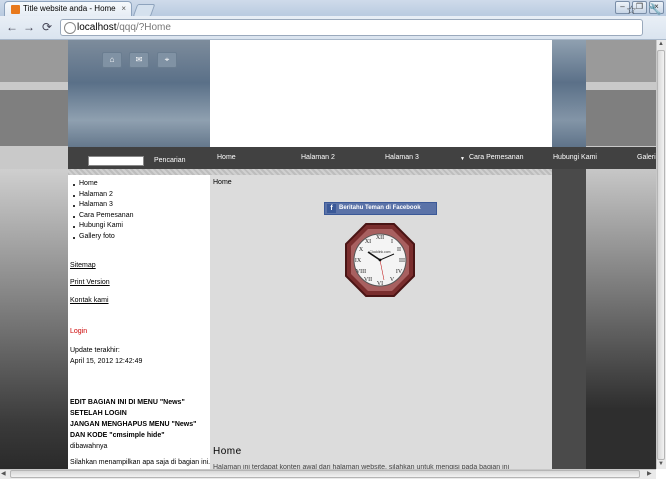 The height and width of the screenshot is (479, 666). What do you see at coordinates (143, 27) in the screenshot?
I see `url-path: /qqq/?Home` at bounding box center [143, 27].